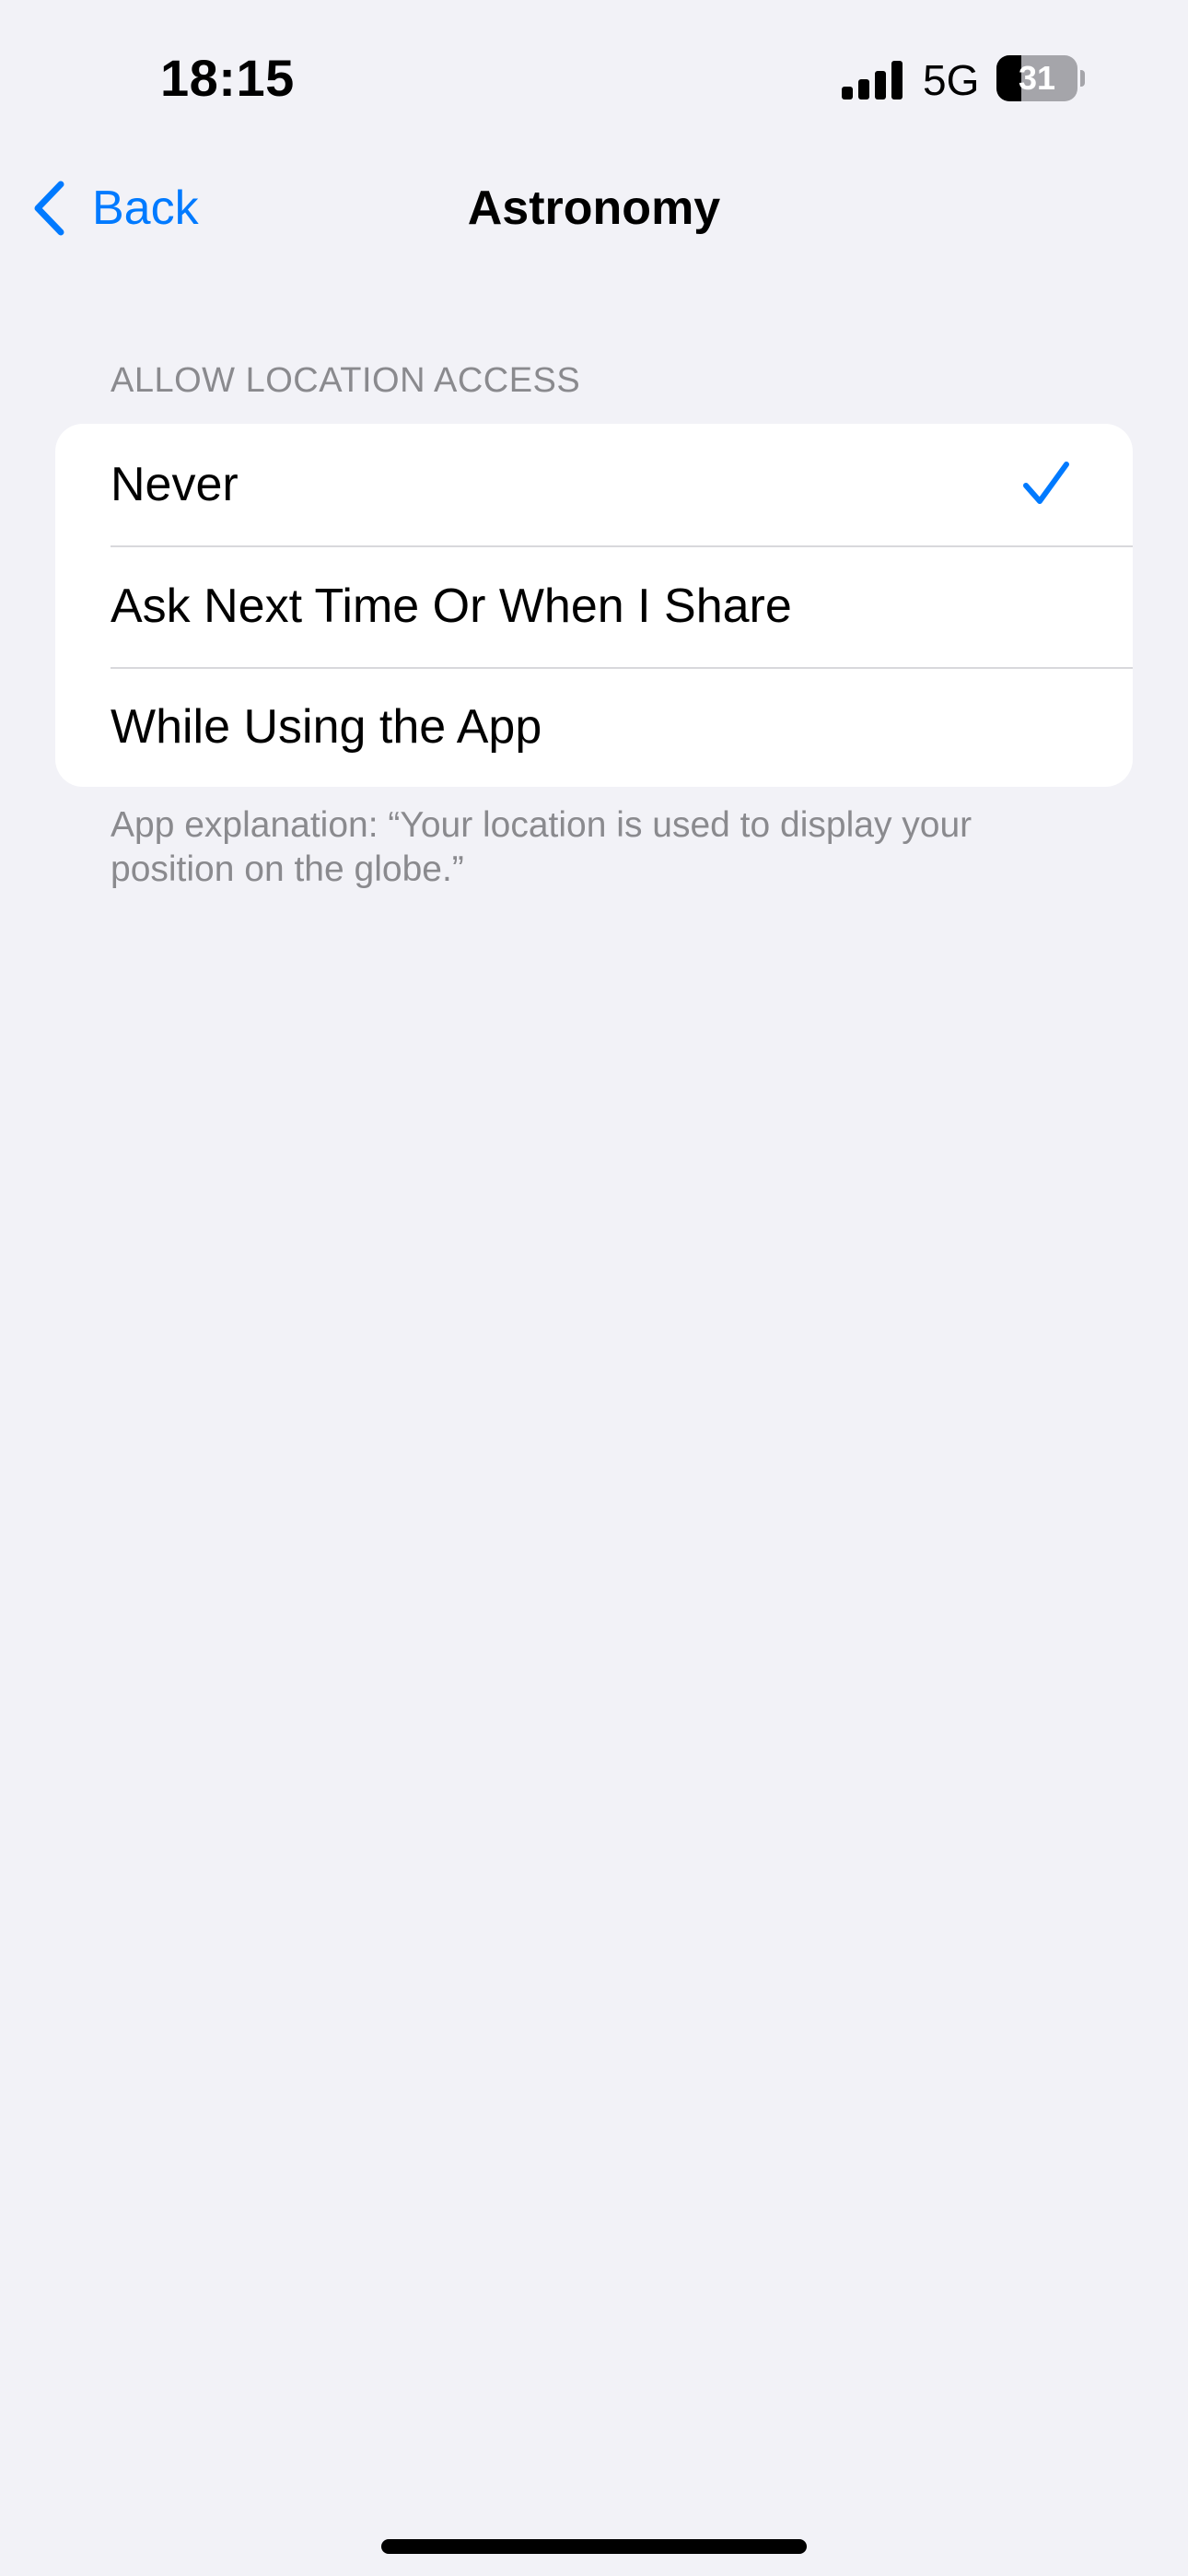 This screenshot has height=2576, width=1188. Describe the element at coordinates (1082, 78) in the screenshot. I see `battery-tip` at that location.